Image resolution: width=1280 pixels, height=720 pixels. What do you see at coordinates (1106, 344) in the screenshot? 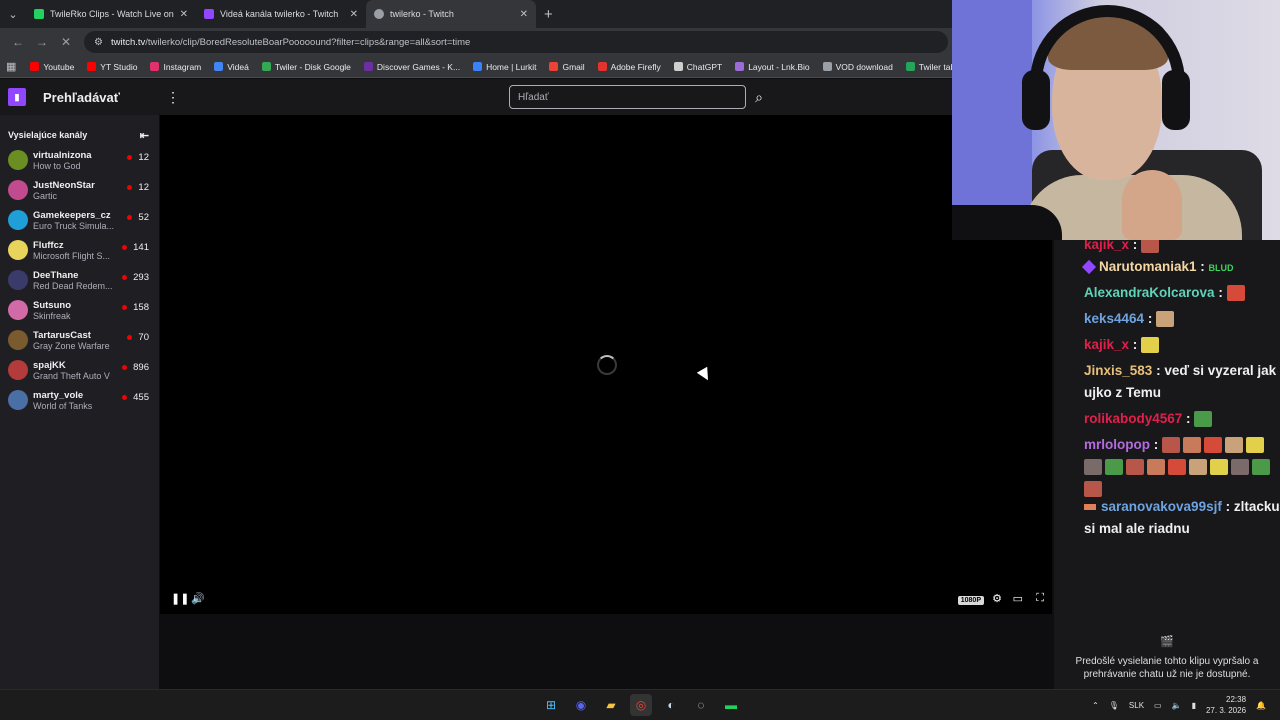
I see `chat-username: kajik_x` at bounding box center [1106, 344].